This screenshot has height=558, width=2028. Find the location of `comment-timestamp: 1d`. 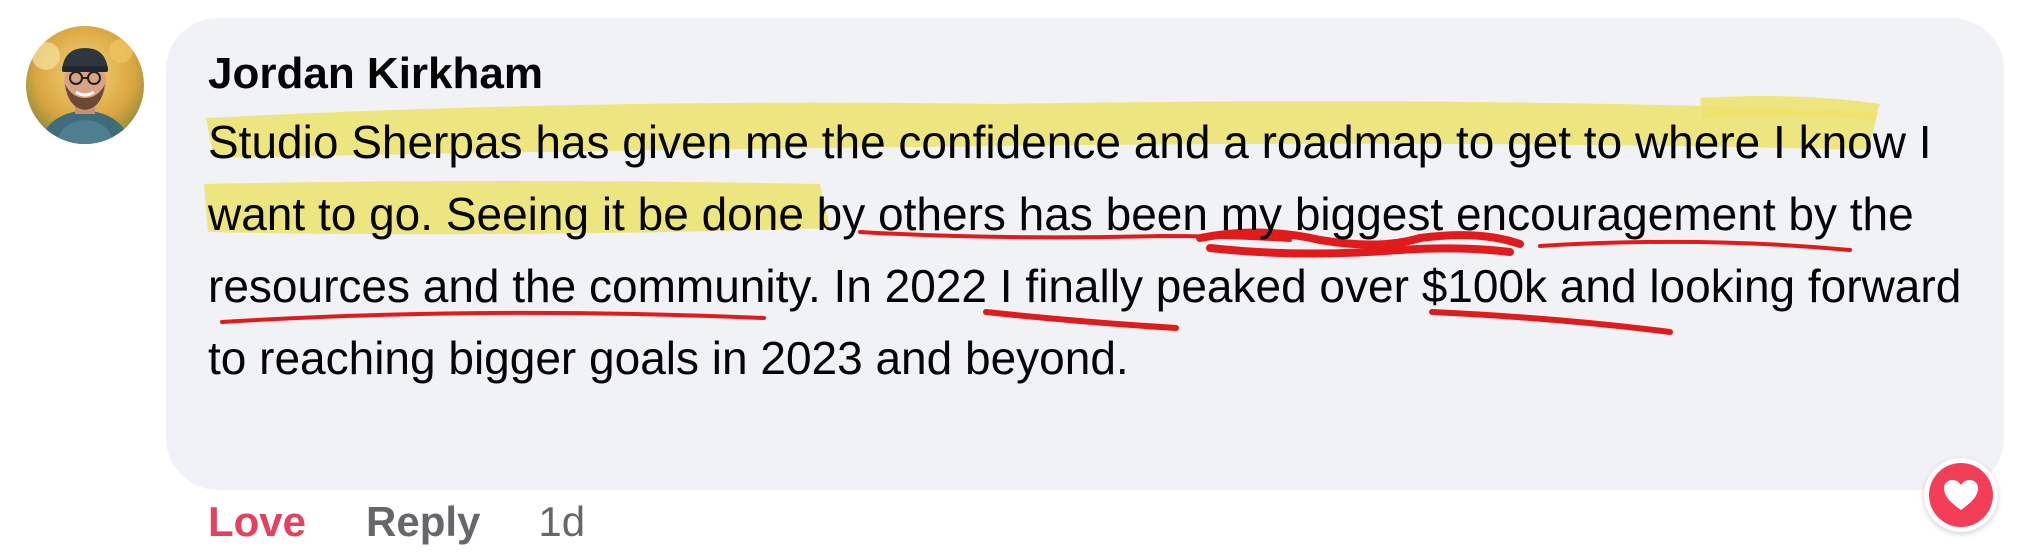

comment-timestamp: 1d is located at coordinates (561, 522).